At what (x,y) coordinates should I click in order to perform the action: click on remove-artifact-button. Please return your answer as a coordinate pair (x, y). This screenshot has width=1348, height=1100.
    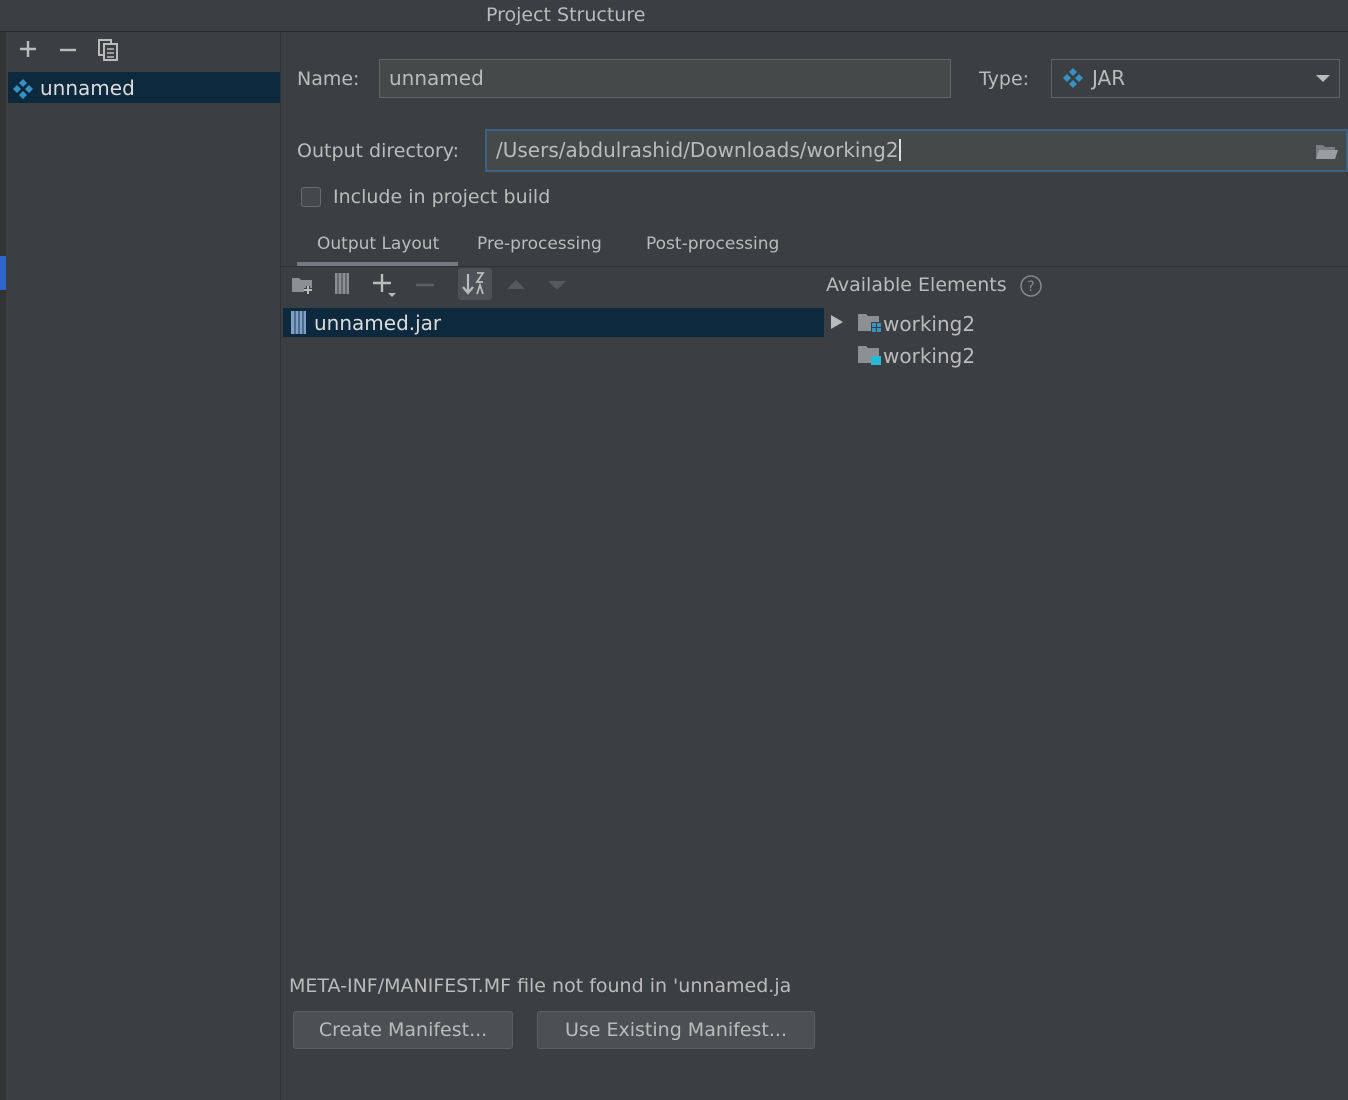
    Looking at the image, I should click on (68, 49).